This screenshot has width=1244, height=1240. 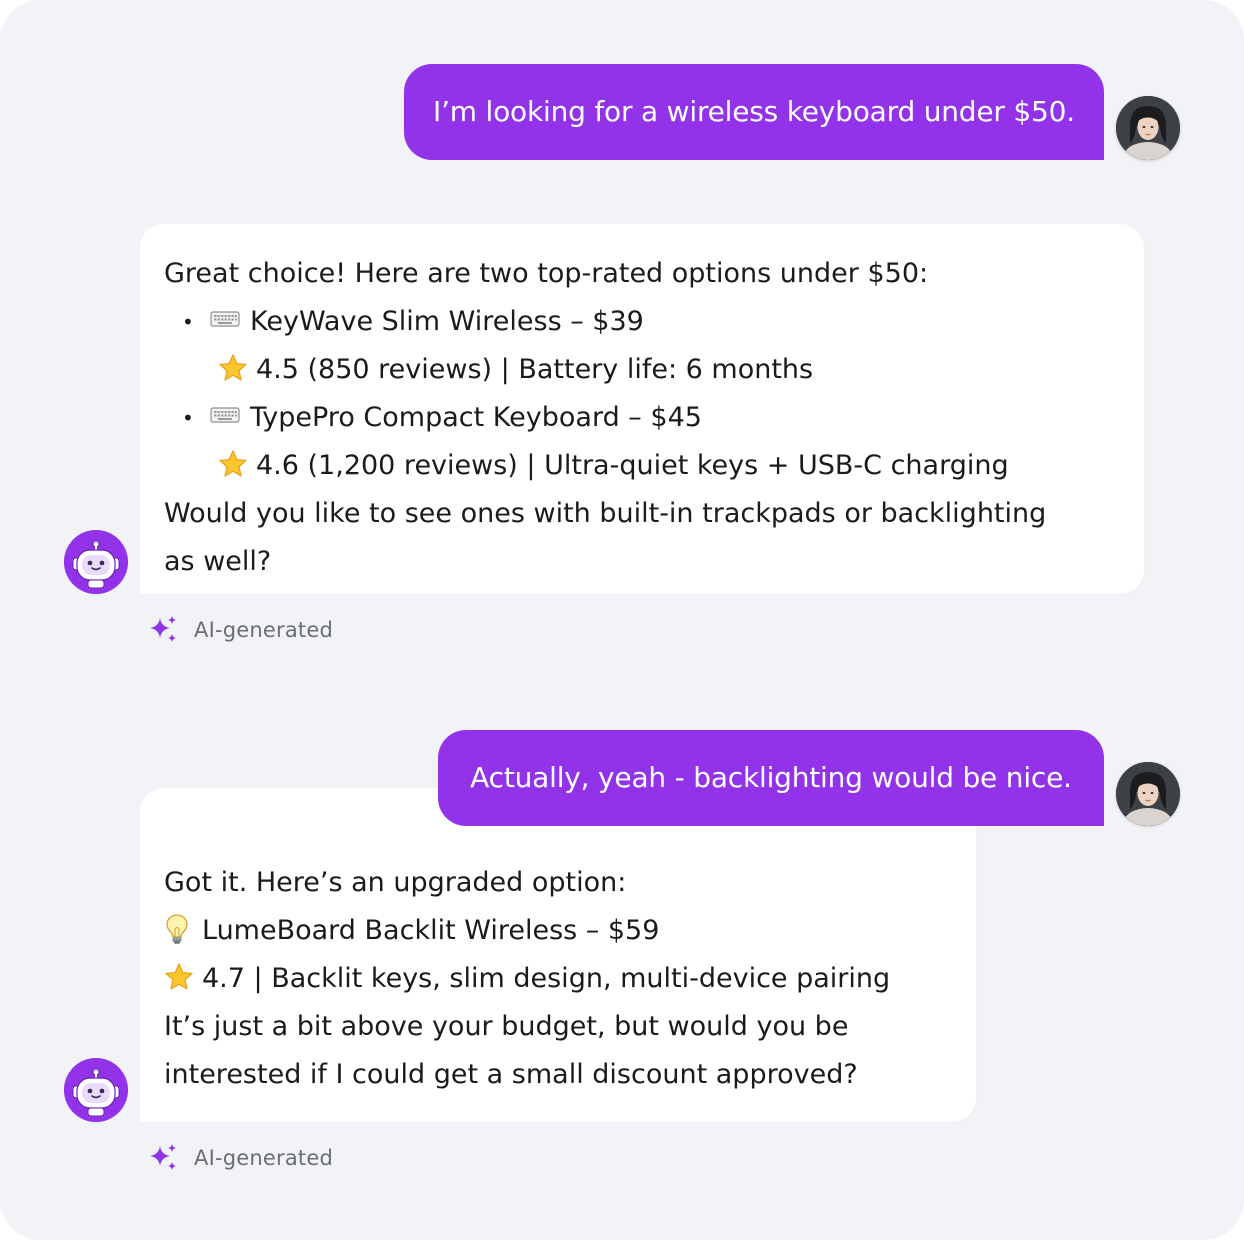 I want to click on product-title: TypePro Compact Keyboard – $45, so click(x=476, y=417).